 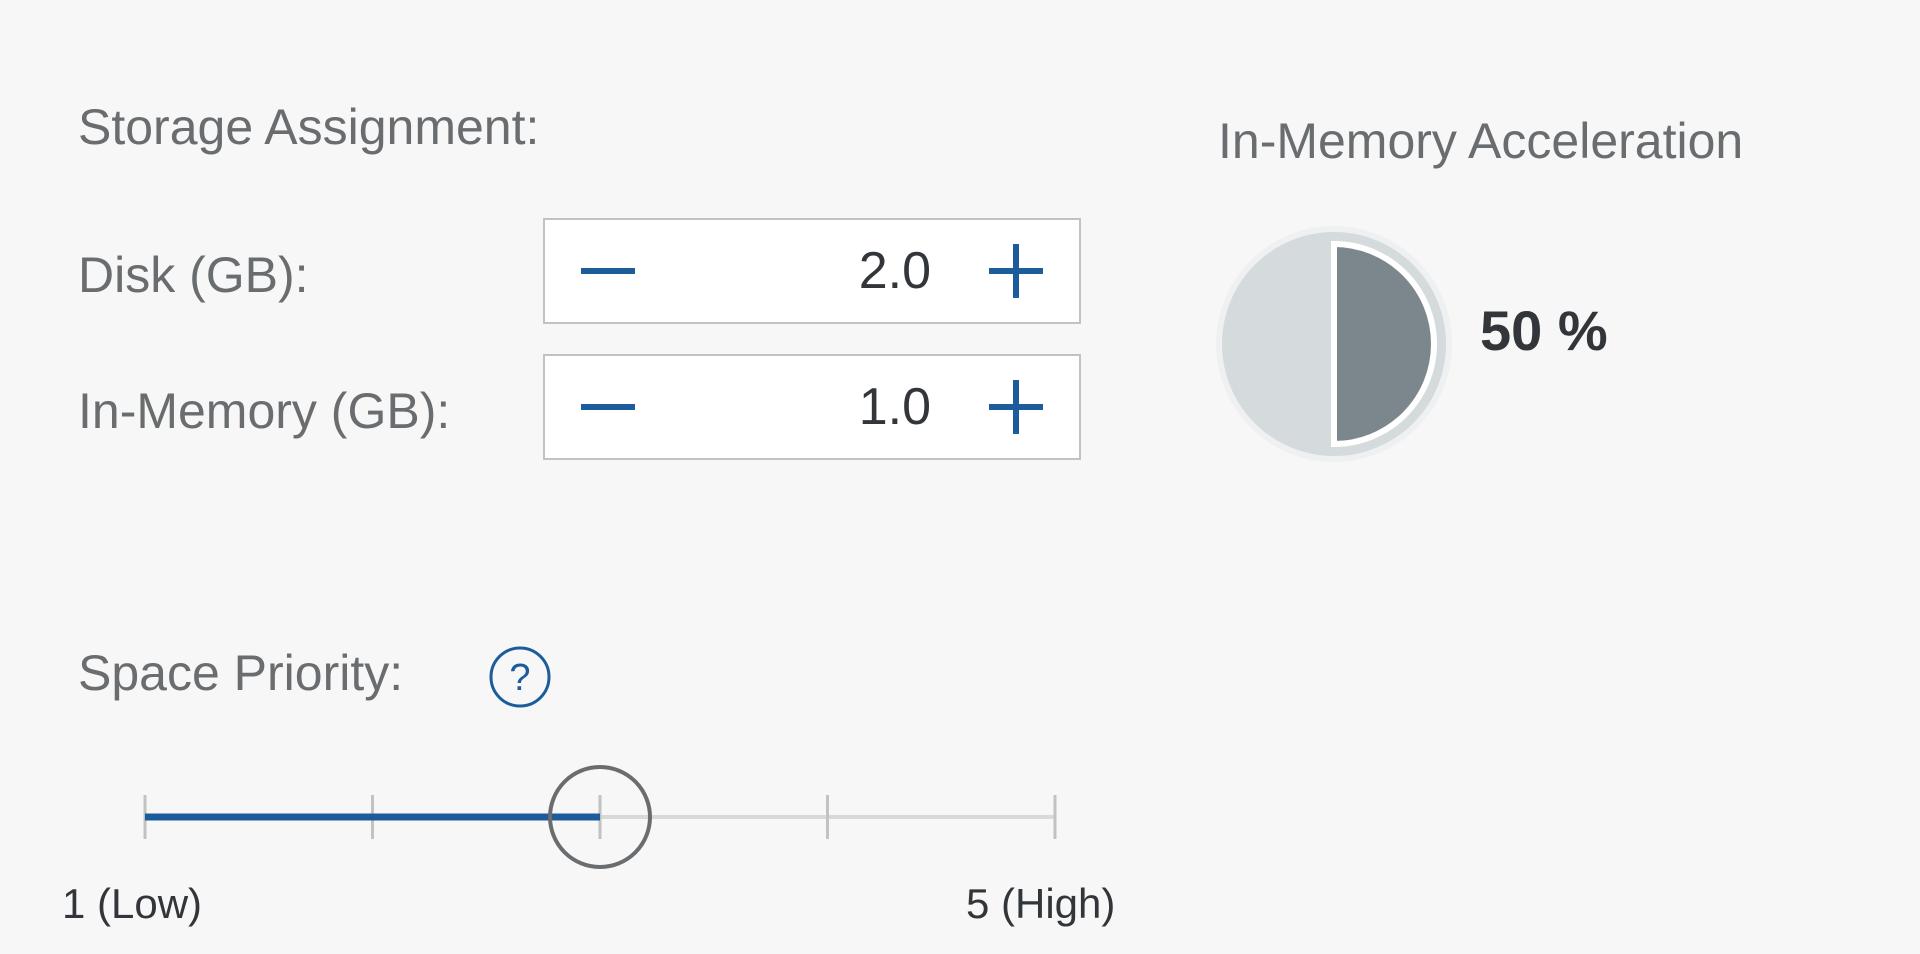 I want to click on disk-decrement-button, so click(x=608, y=271).